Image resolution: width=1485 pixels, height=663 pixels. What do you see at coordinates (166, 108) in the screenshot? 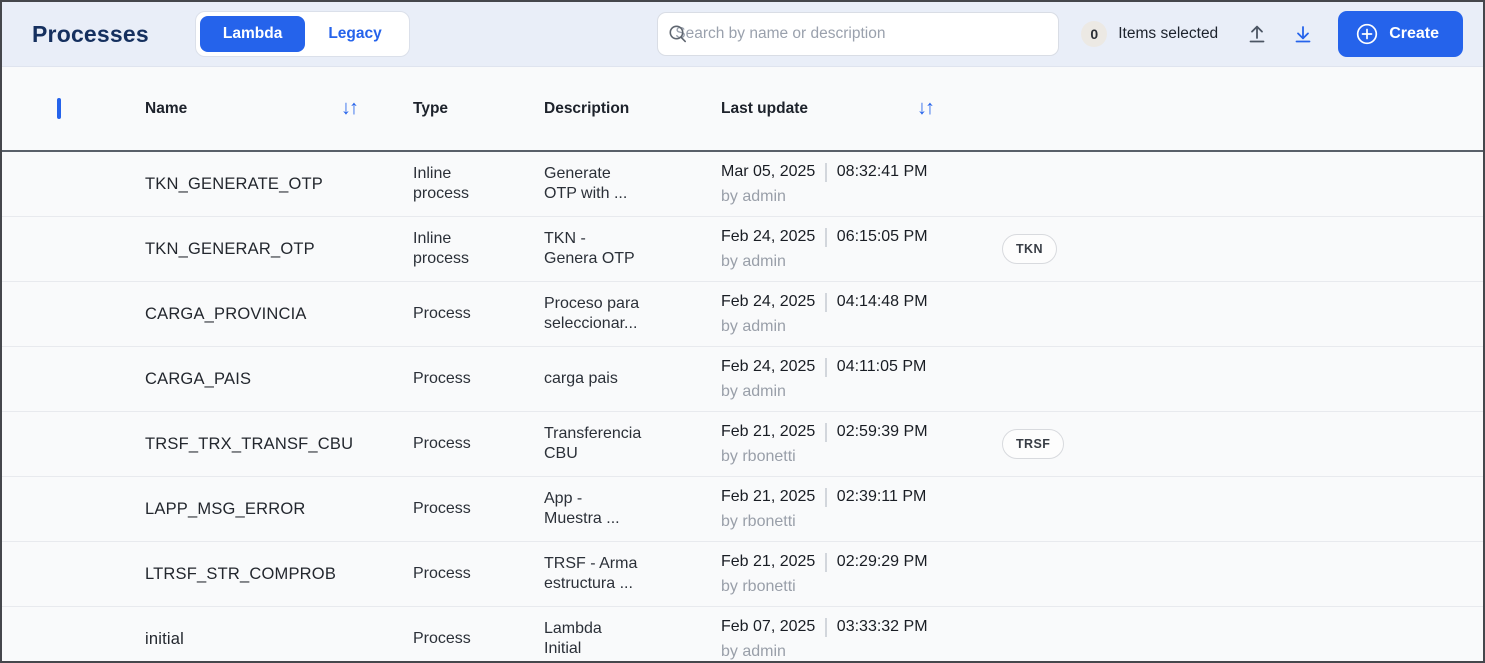
I see `column-header-name: Name` at bounding box center [166, 108].